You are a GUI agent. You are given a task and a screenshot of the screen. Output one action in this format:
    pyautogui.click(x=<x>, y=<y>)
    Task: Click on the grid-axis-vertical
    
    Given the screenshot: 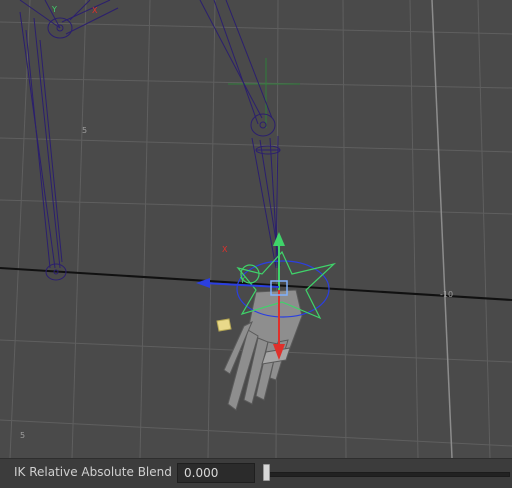 What is the action you would take?
    pyautogui.click(x=442, y=229)
    